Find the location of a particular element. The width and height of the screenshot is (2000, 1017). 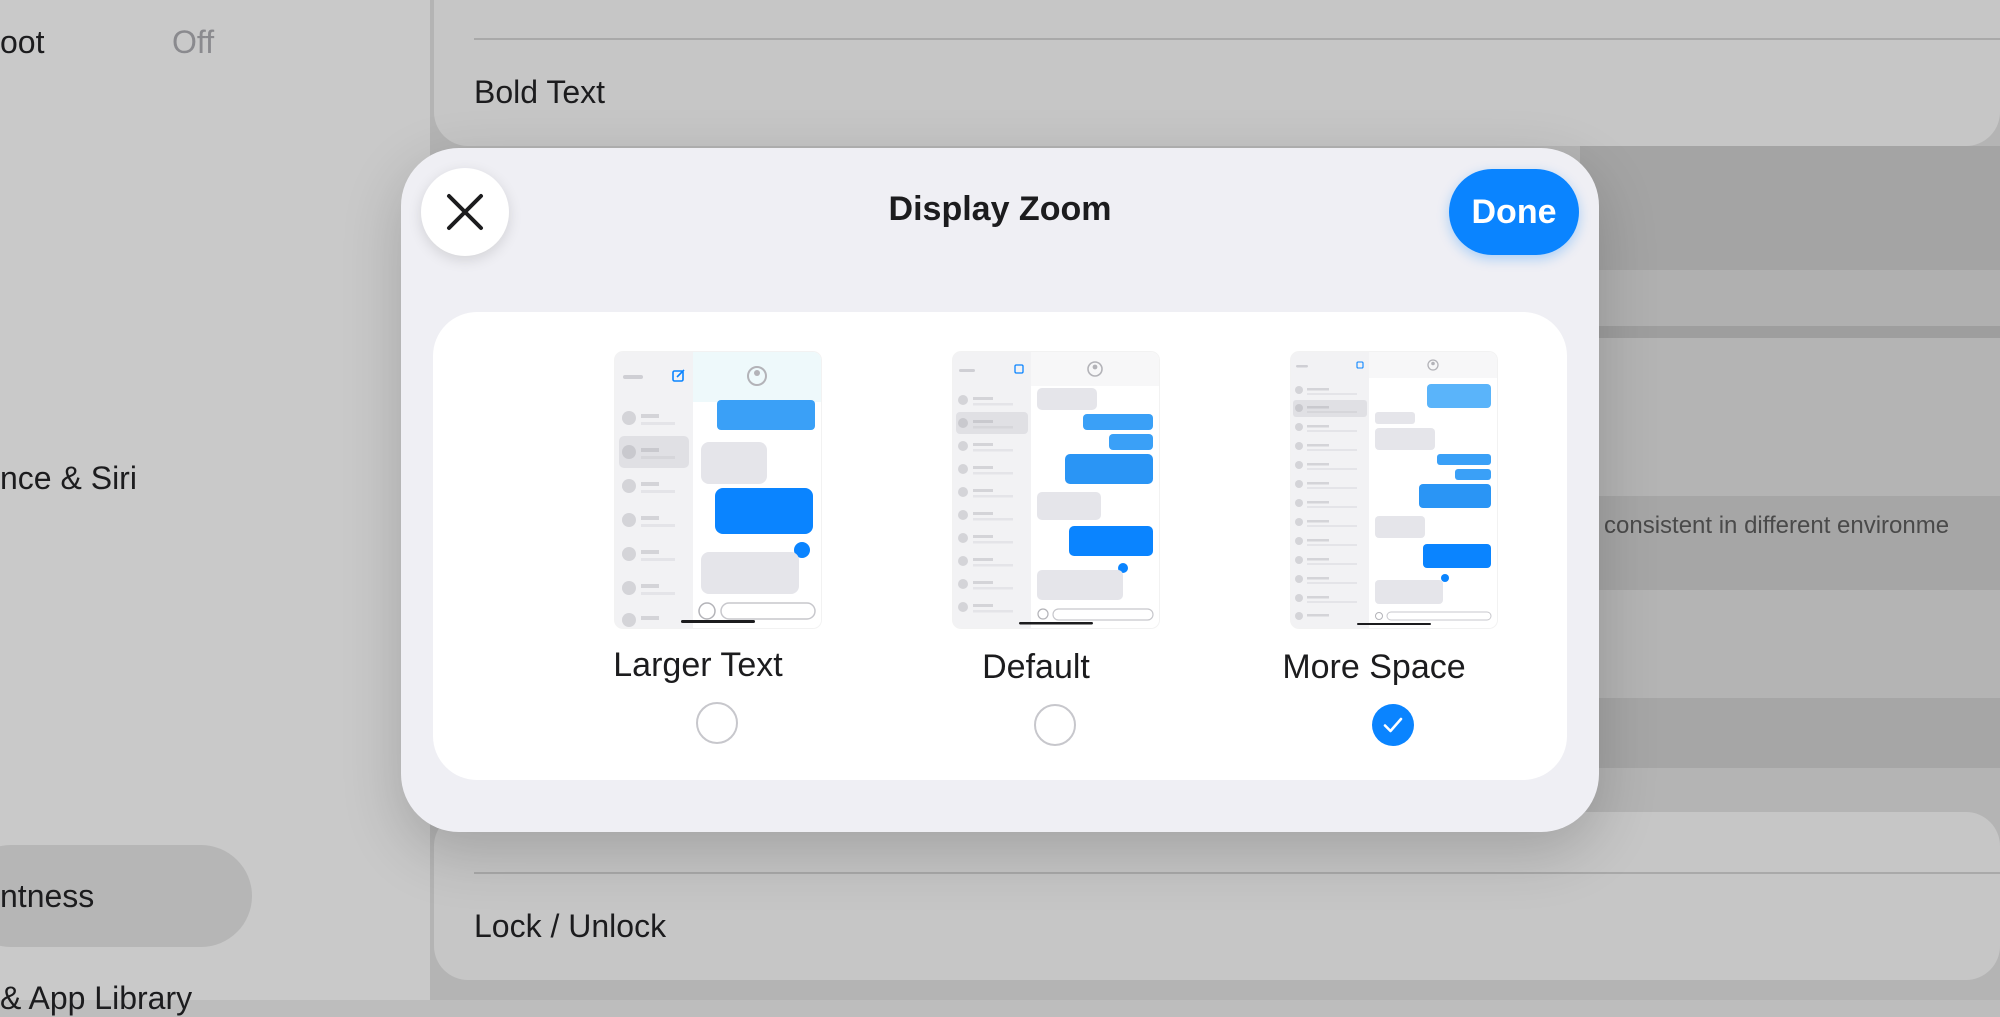

option-more-space: More Space is located at coordinates (1374, 546).